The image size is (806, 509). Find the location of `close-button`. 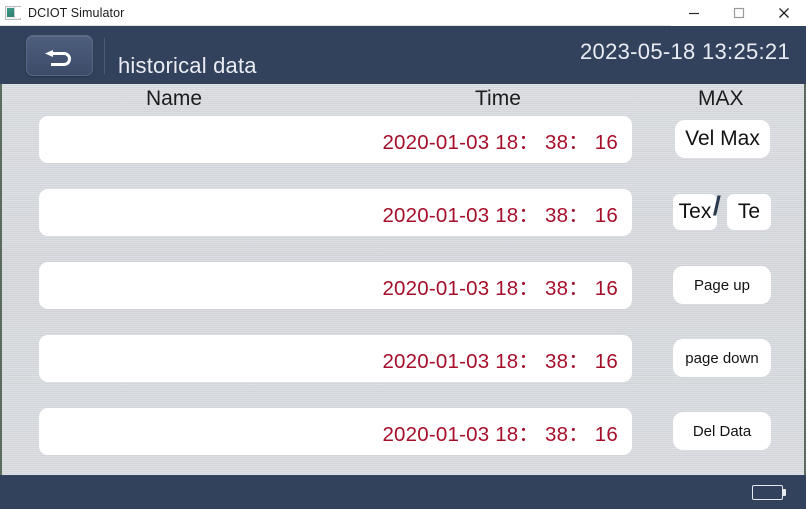

close-button is located at coordinates (783, 13).